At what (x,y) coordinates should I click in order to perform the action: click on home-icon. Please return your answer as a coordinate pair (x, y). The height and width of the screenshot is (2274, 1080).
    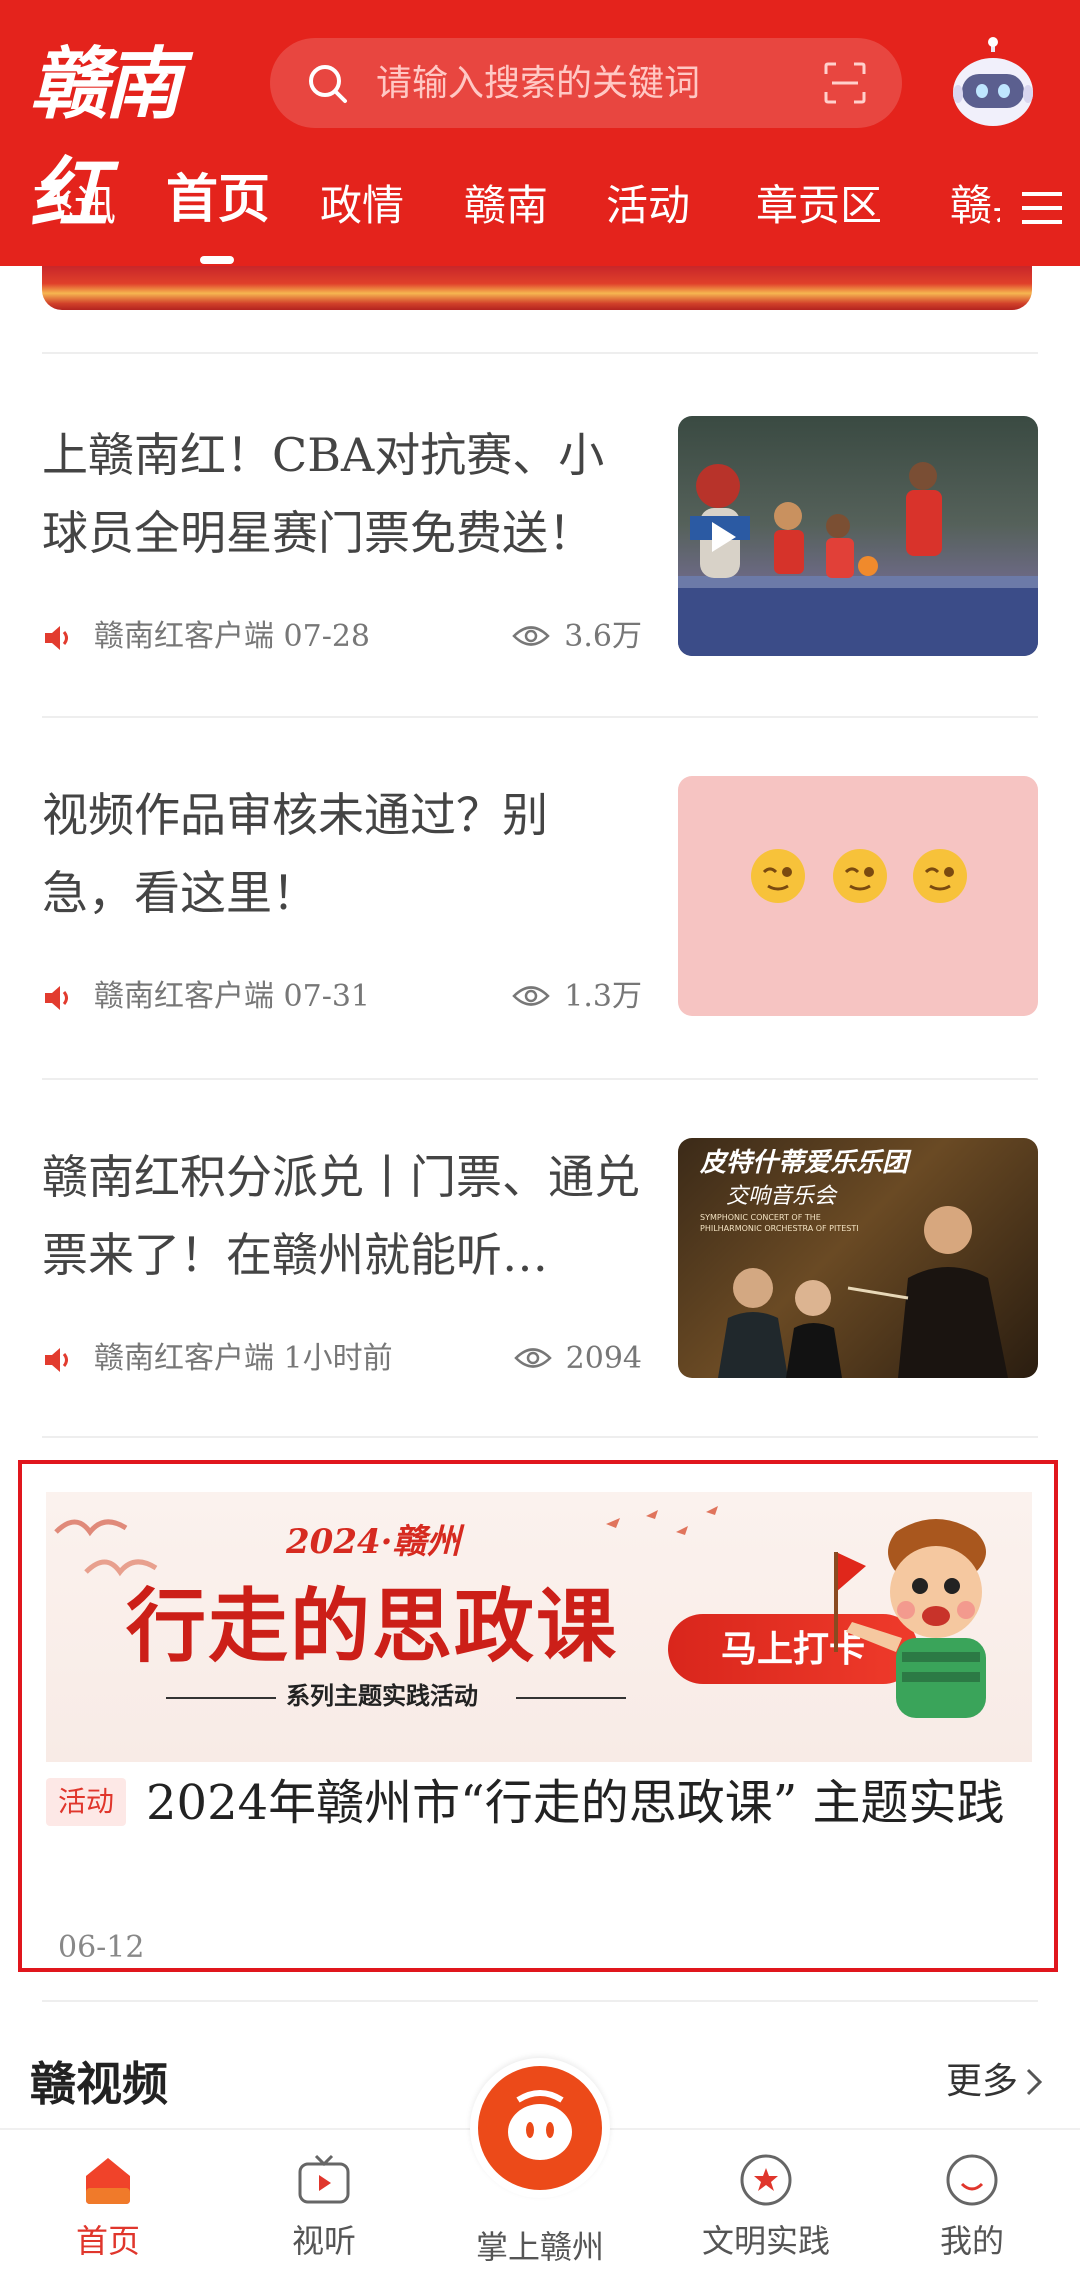
    Looking at the image, I should click on (108, 2181).